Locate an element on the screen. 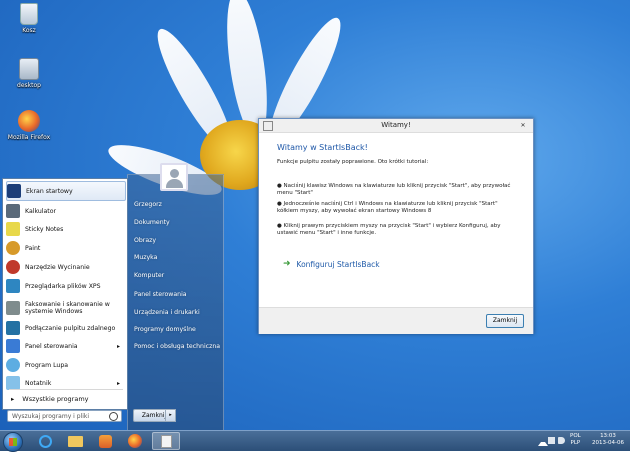 This screenshot has width=630, height=452. taskbar-startisback-dialog is located at coordinates (166, 441).